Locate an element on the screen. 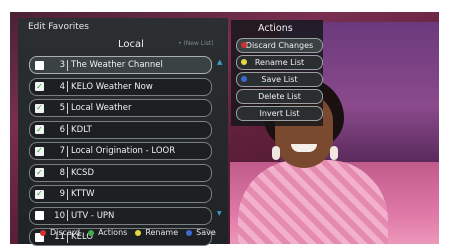 The image size is (449, 250). delete-list-button: Delete List is located at coordinates (279, 96).